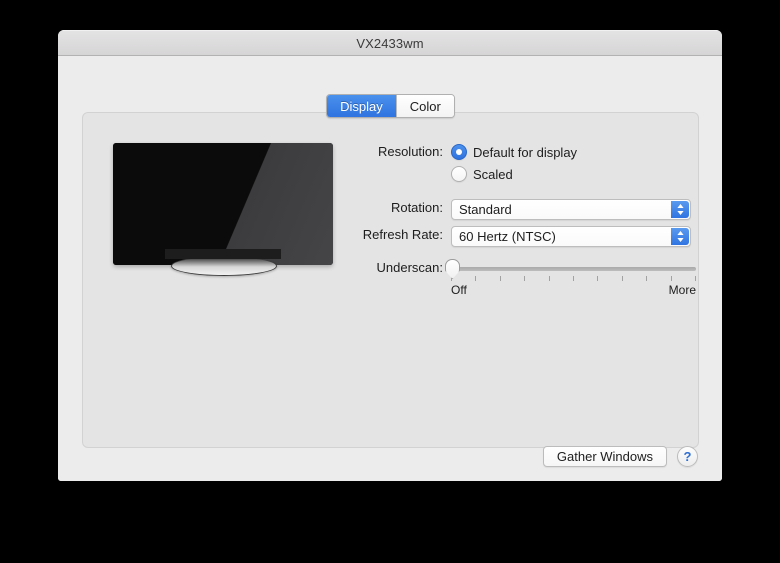 The width and height of the screenshot is (780, 563). I want to click on monitor-stand-mask, so click(223, 254).